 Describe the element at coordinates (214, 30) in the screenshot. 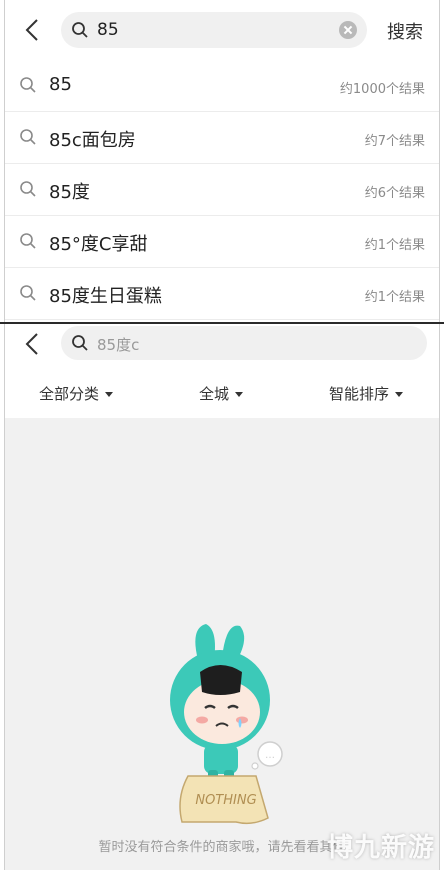

I see `search-input: 85` at that location.